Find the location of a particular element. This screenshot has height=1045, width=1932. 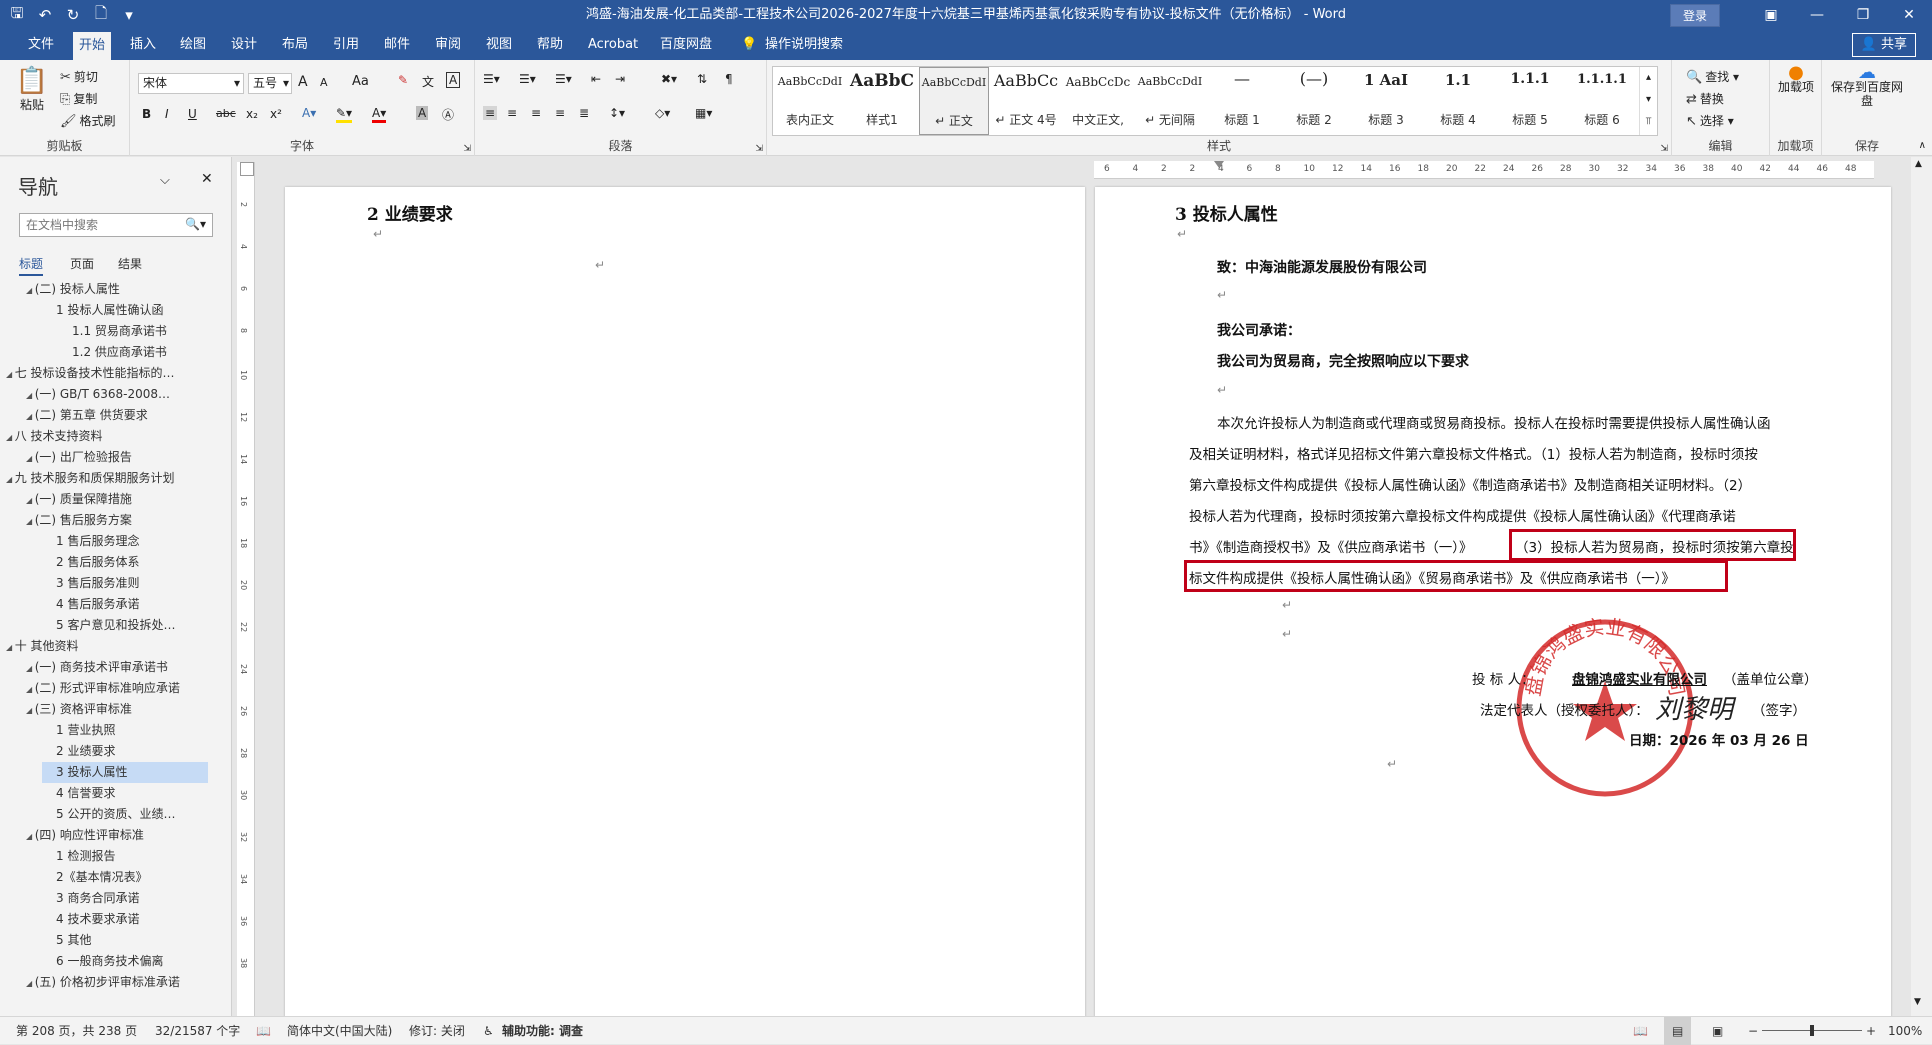

font-color-icon: A▾ is located at coordinates (379, 114).